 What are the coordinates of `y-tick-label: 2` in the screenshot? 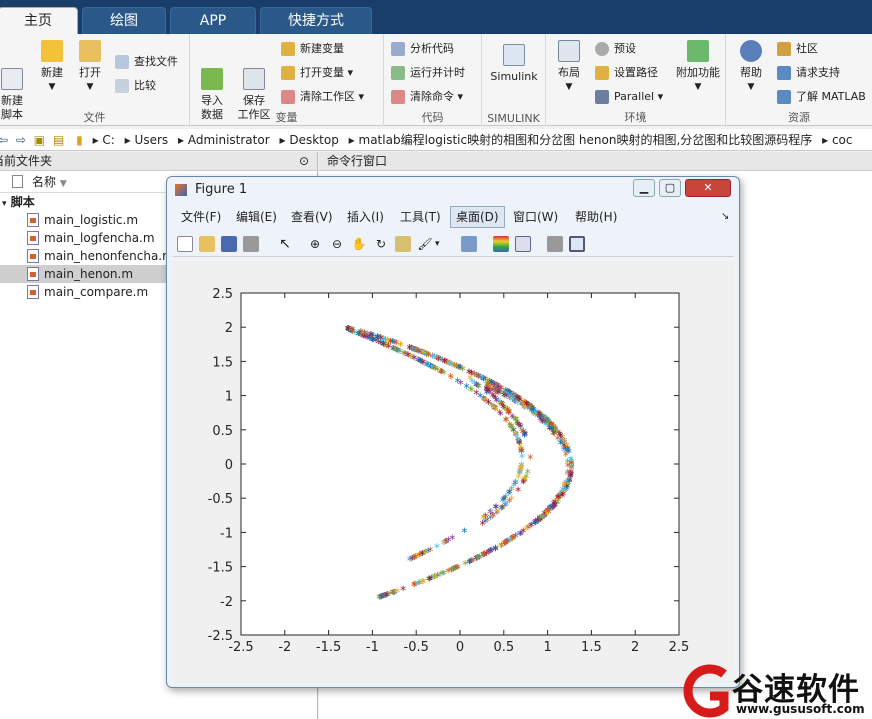 It's located at (229, 328).